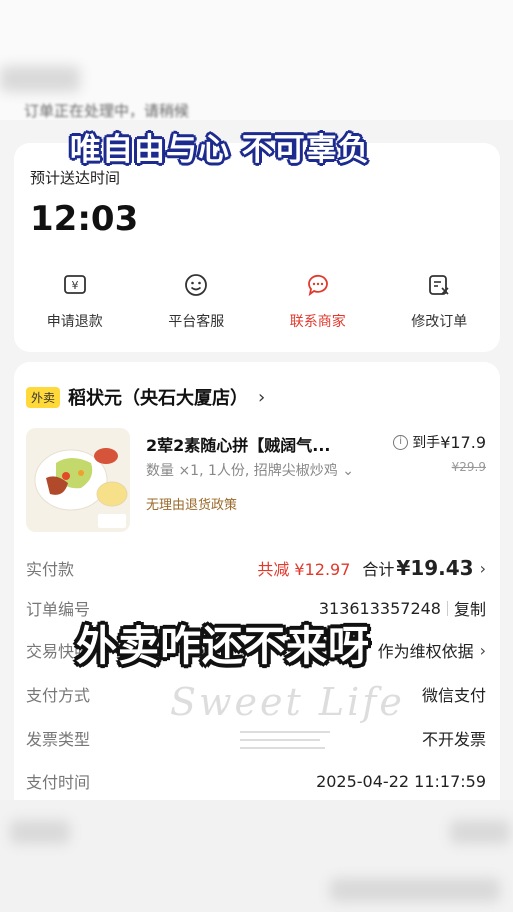 The image size is (513, 912). I want to click on return-policy: 无理由退货政策, so click(191, 503).